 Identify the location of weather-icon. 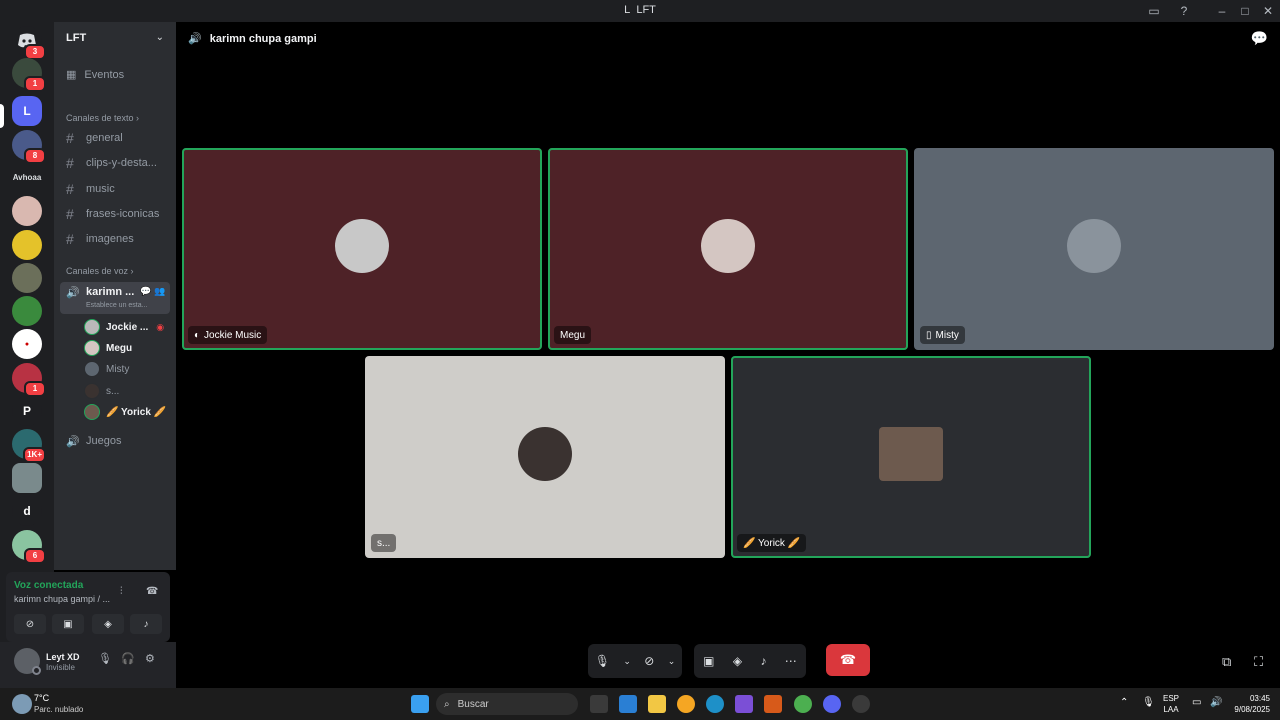
(22, 704).